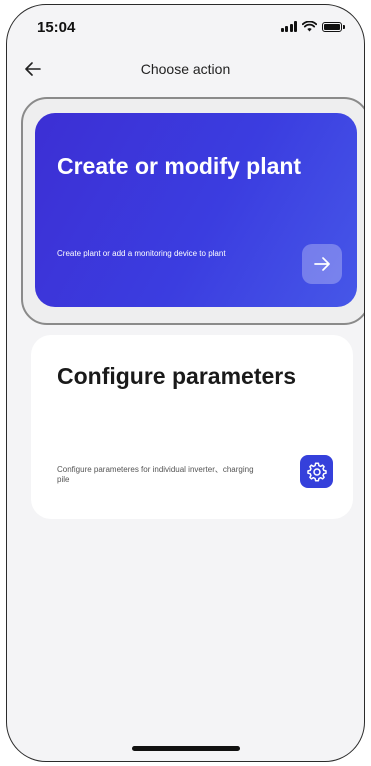 This screenshot has height=766, width=371. I want to click on create-plant-arrow-button, so click(322, 264).